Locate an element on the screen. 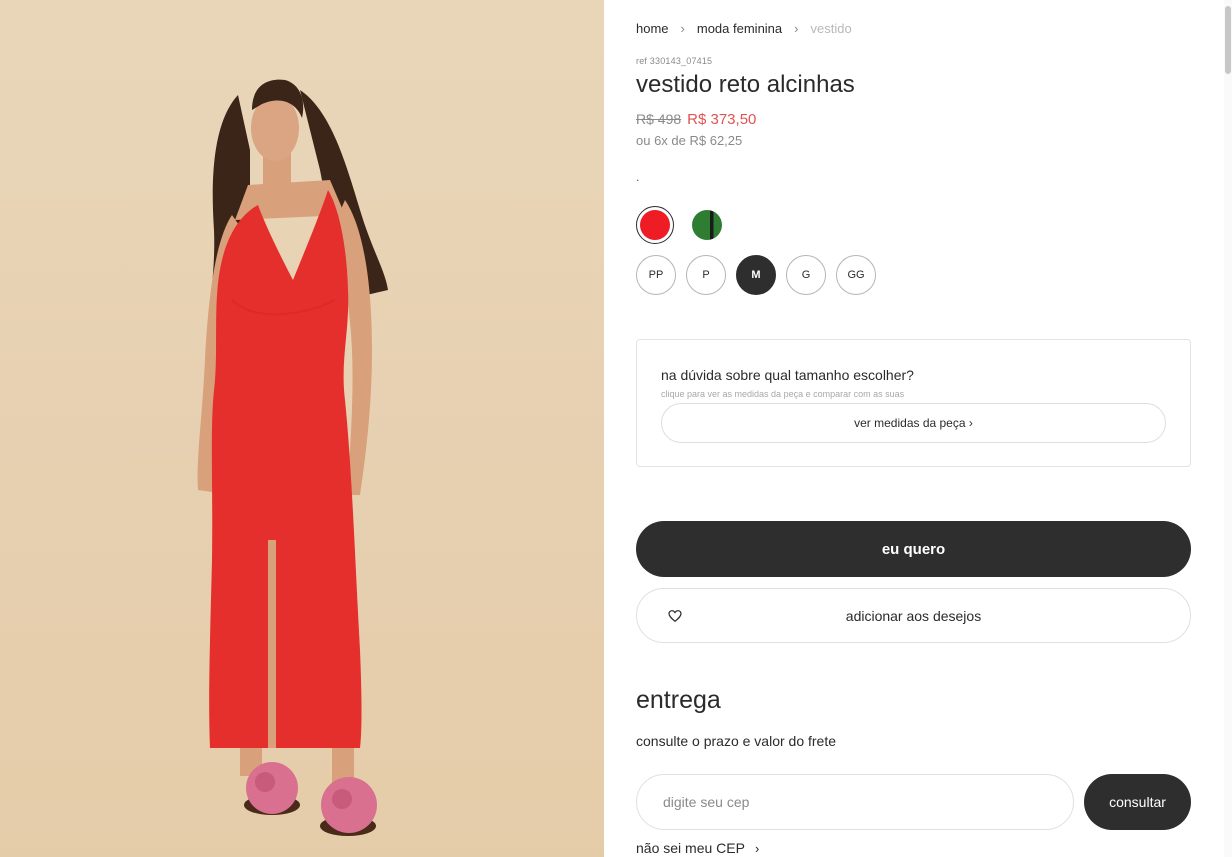 The image size is (1232, 857). model-illustration is located at coordinates (292, 457).